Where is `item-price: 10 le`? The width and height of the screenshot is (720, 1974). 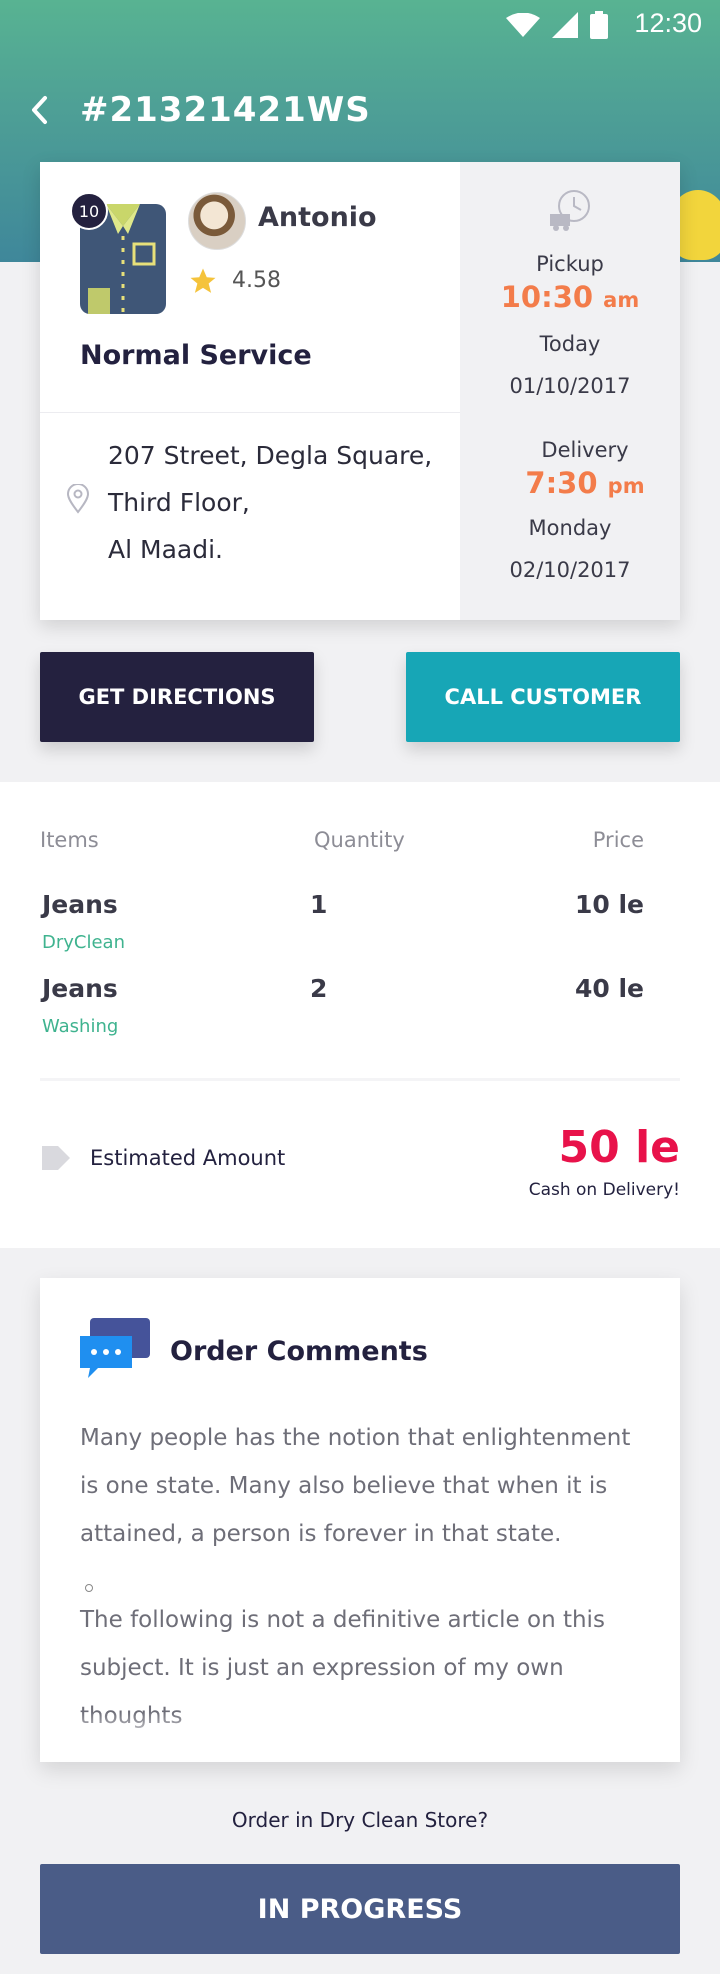 item-price: 10 le is located at coordinates (609, 904).